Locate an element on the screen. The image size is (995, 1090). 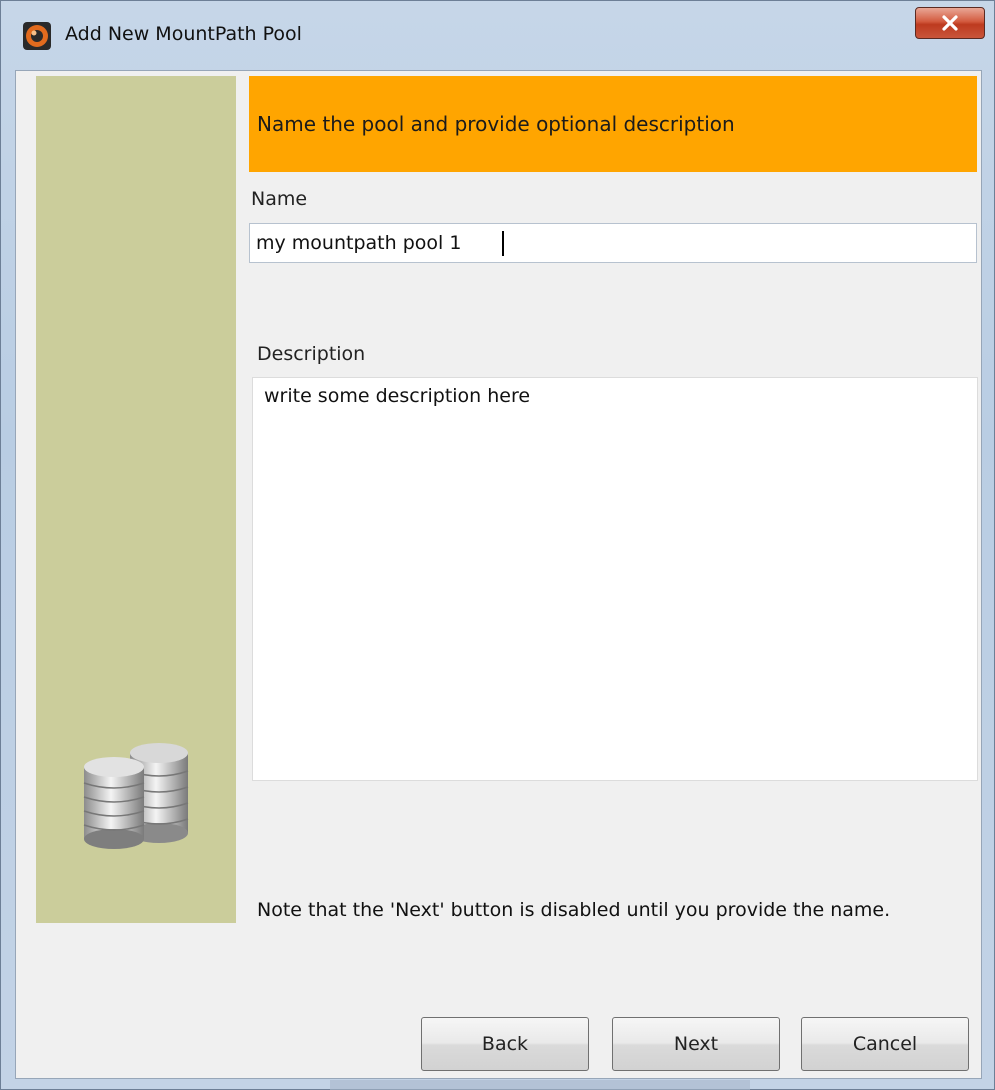
app-icon is located at coordinates (37, 36).